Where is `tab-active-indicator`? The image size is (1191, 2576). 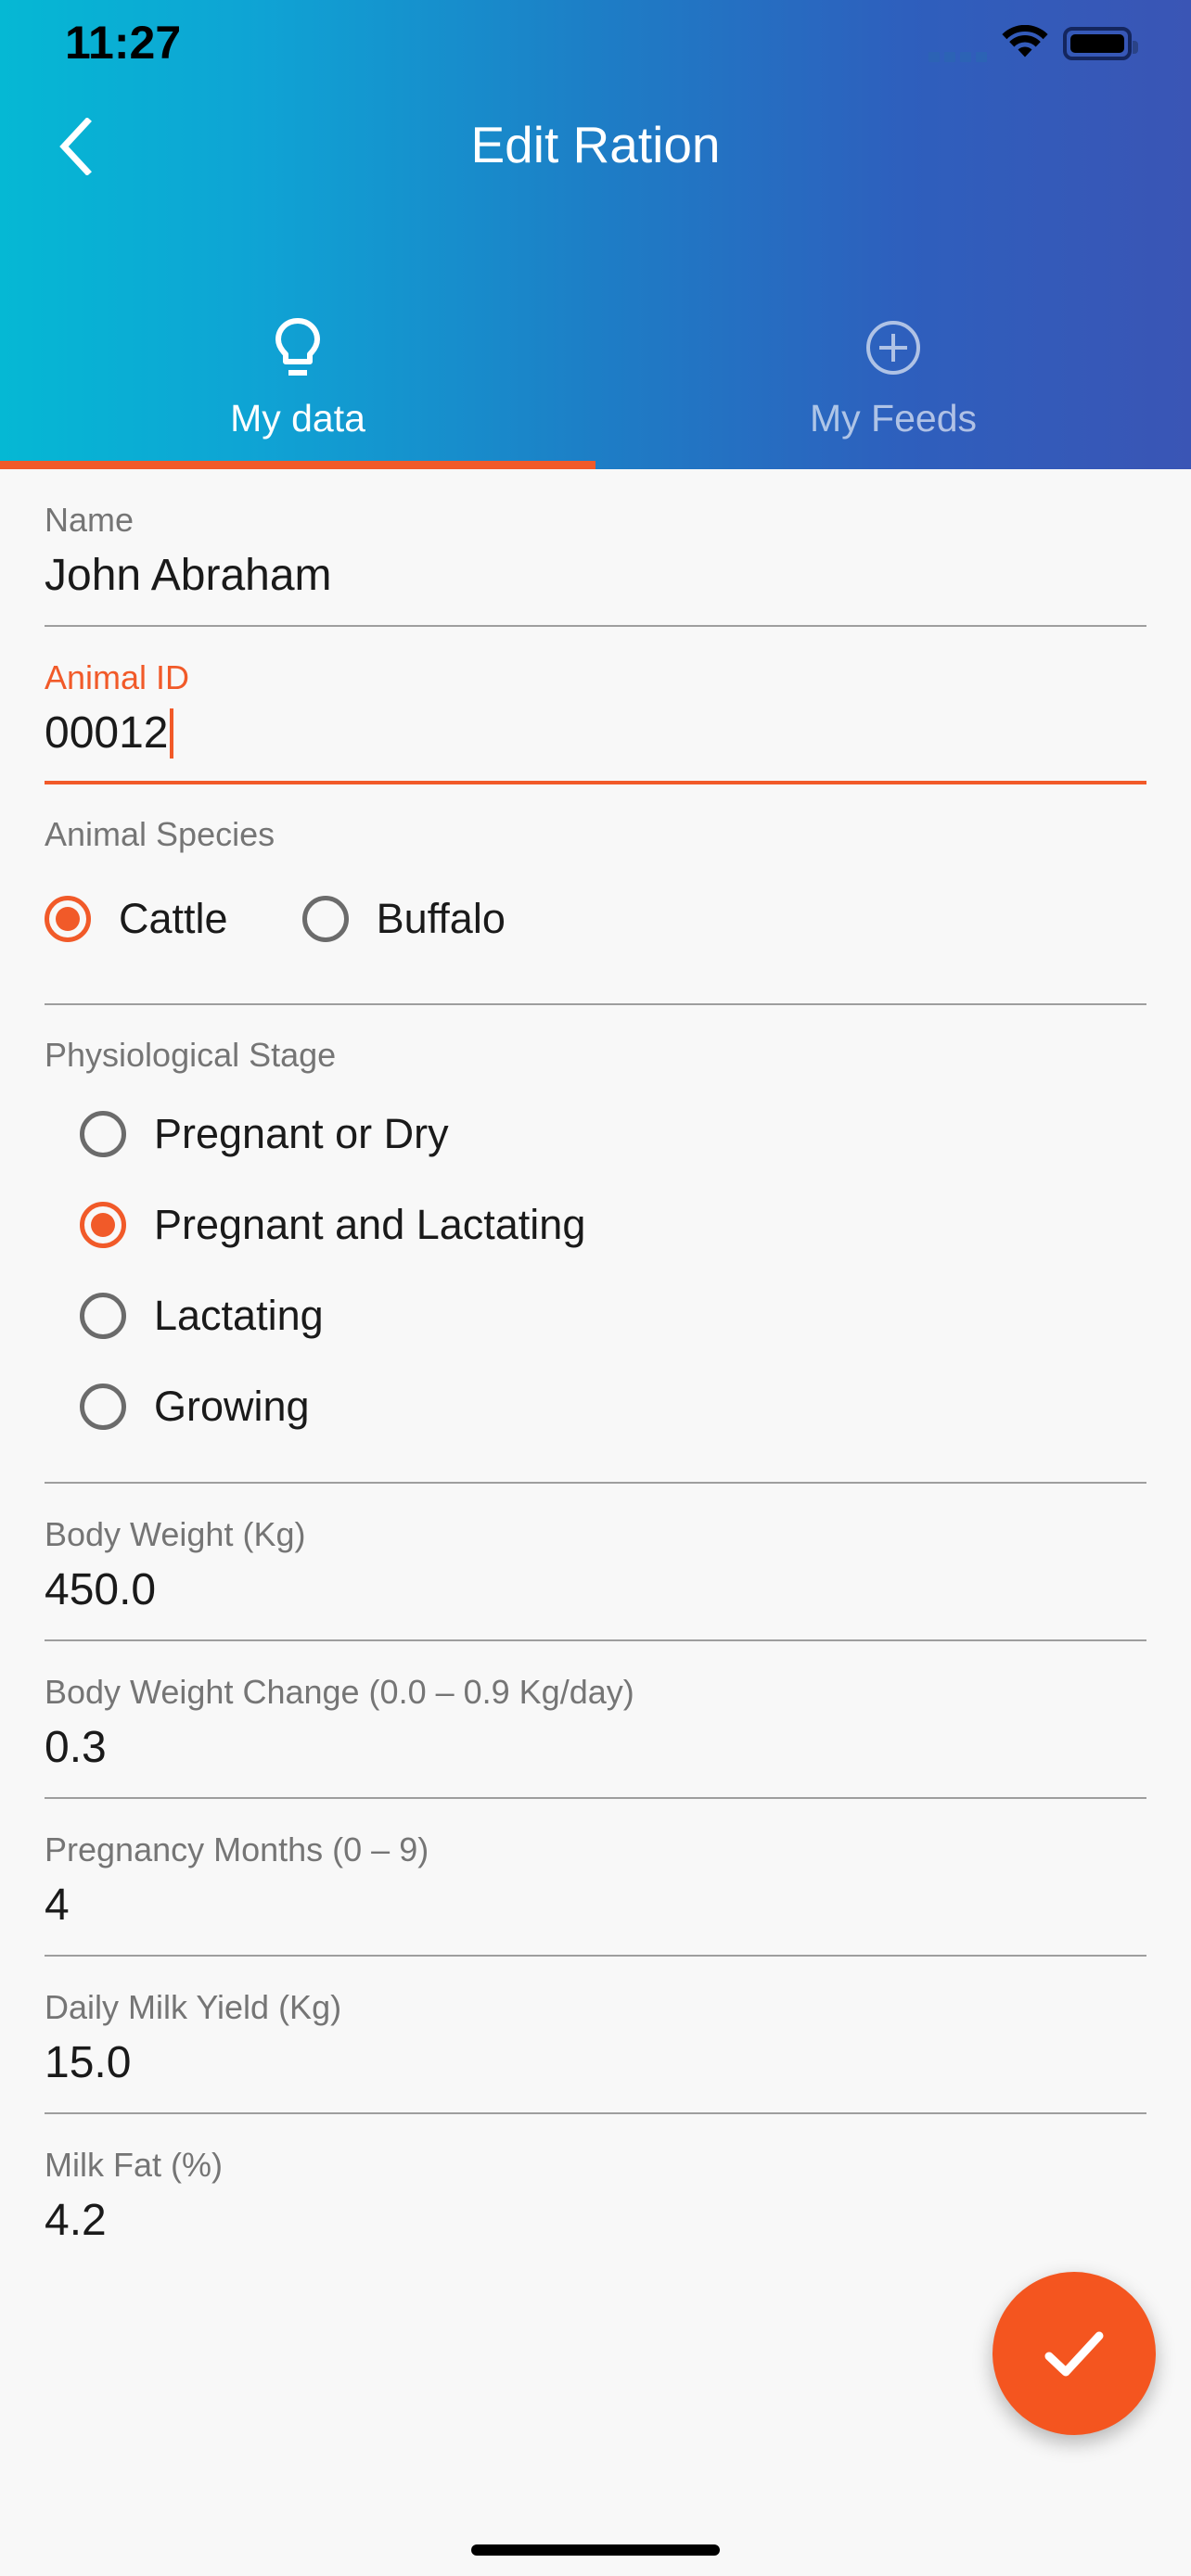 tab-active-indicator is located at coordinates (298, 465).